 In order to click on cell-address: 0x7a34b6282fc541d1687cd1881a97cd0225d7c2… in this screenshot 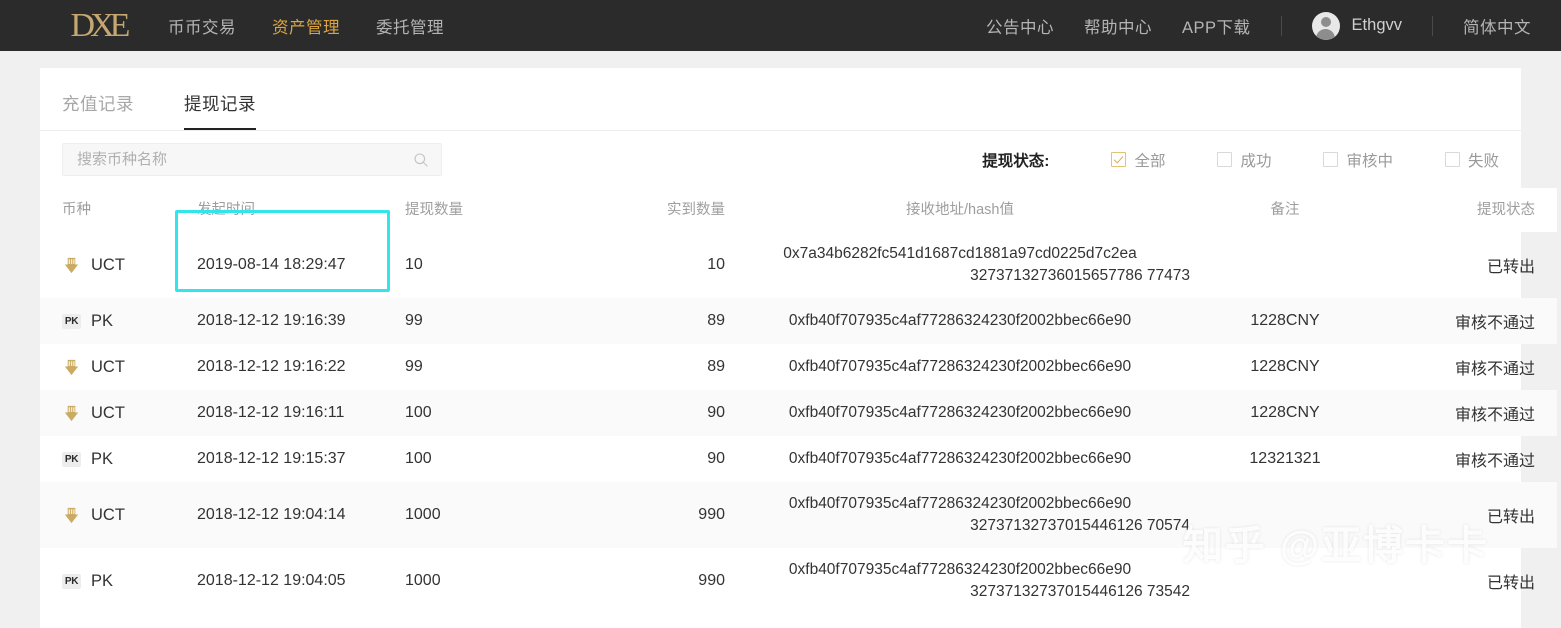, I will do `click(960, 265)`.